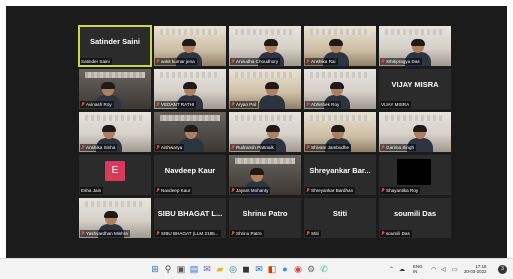 This screenshot has height=279, width=513. I want to click on chrome-icon: ◉, so click(298, 269).